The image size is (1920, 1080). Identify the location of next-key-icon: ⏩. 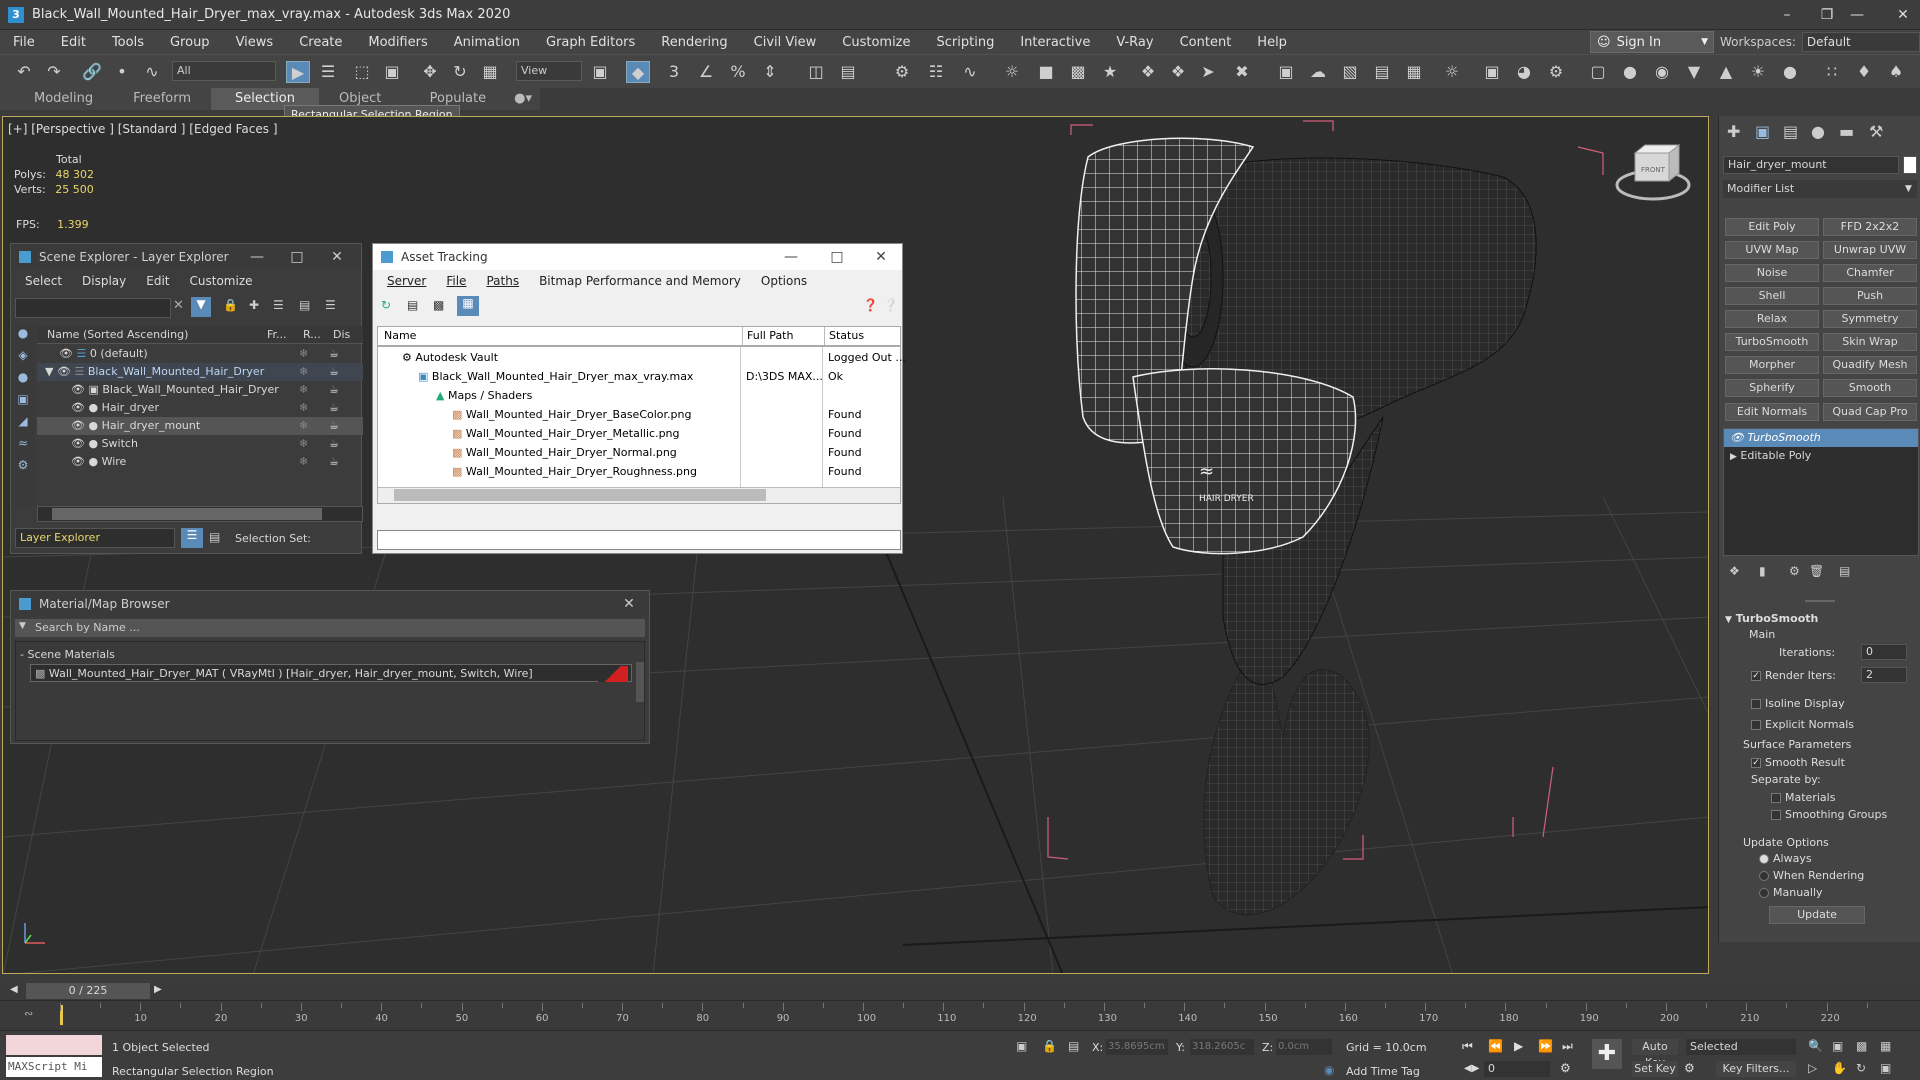
(1545, 1046).